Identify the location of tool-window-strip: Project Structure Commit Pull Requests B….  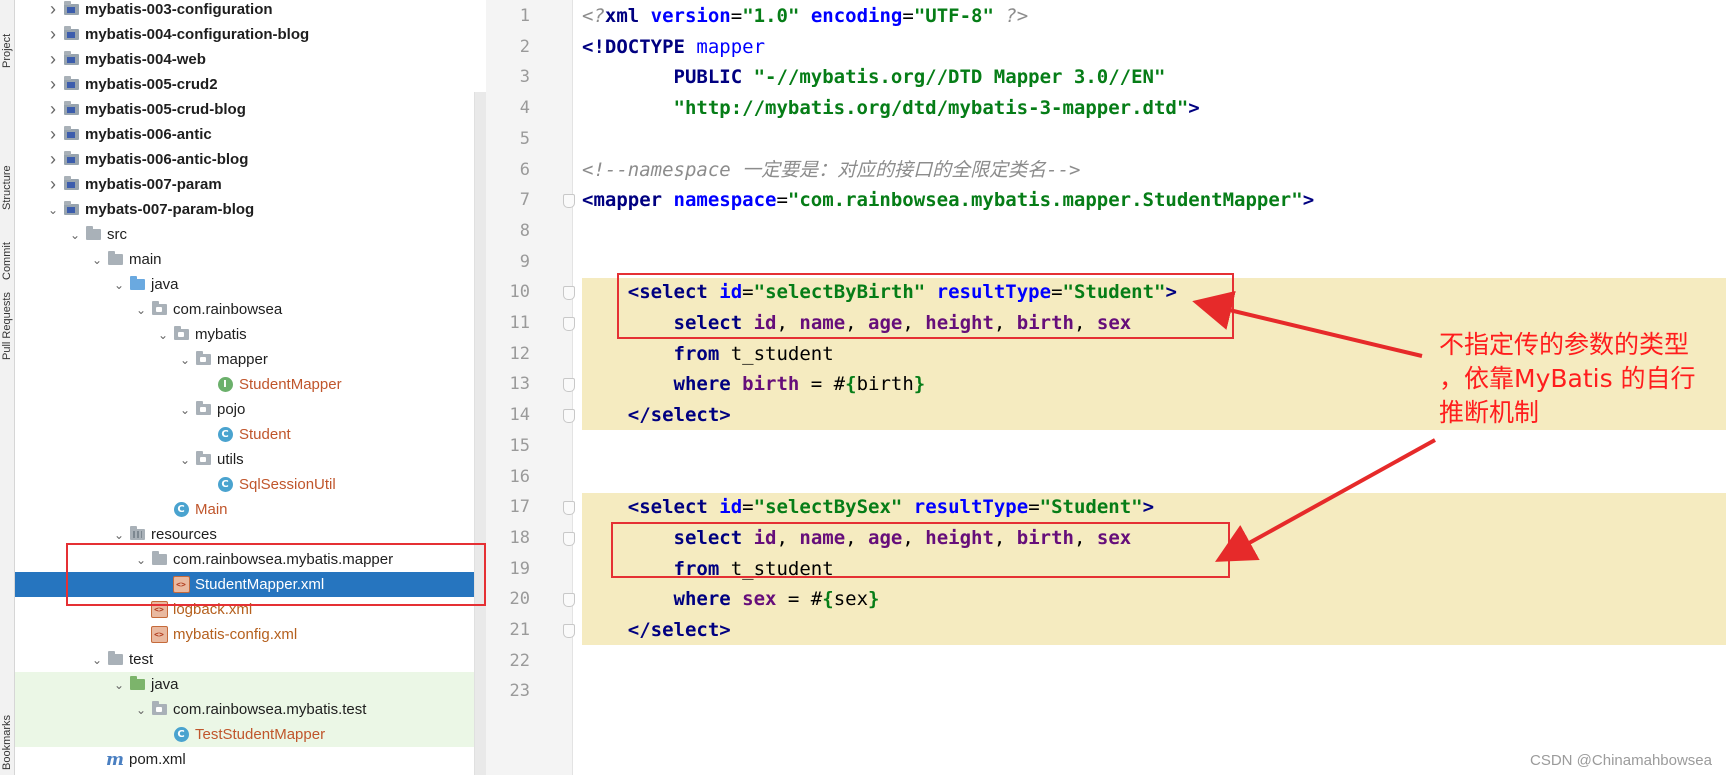
(7, 387).